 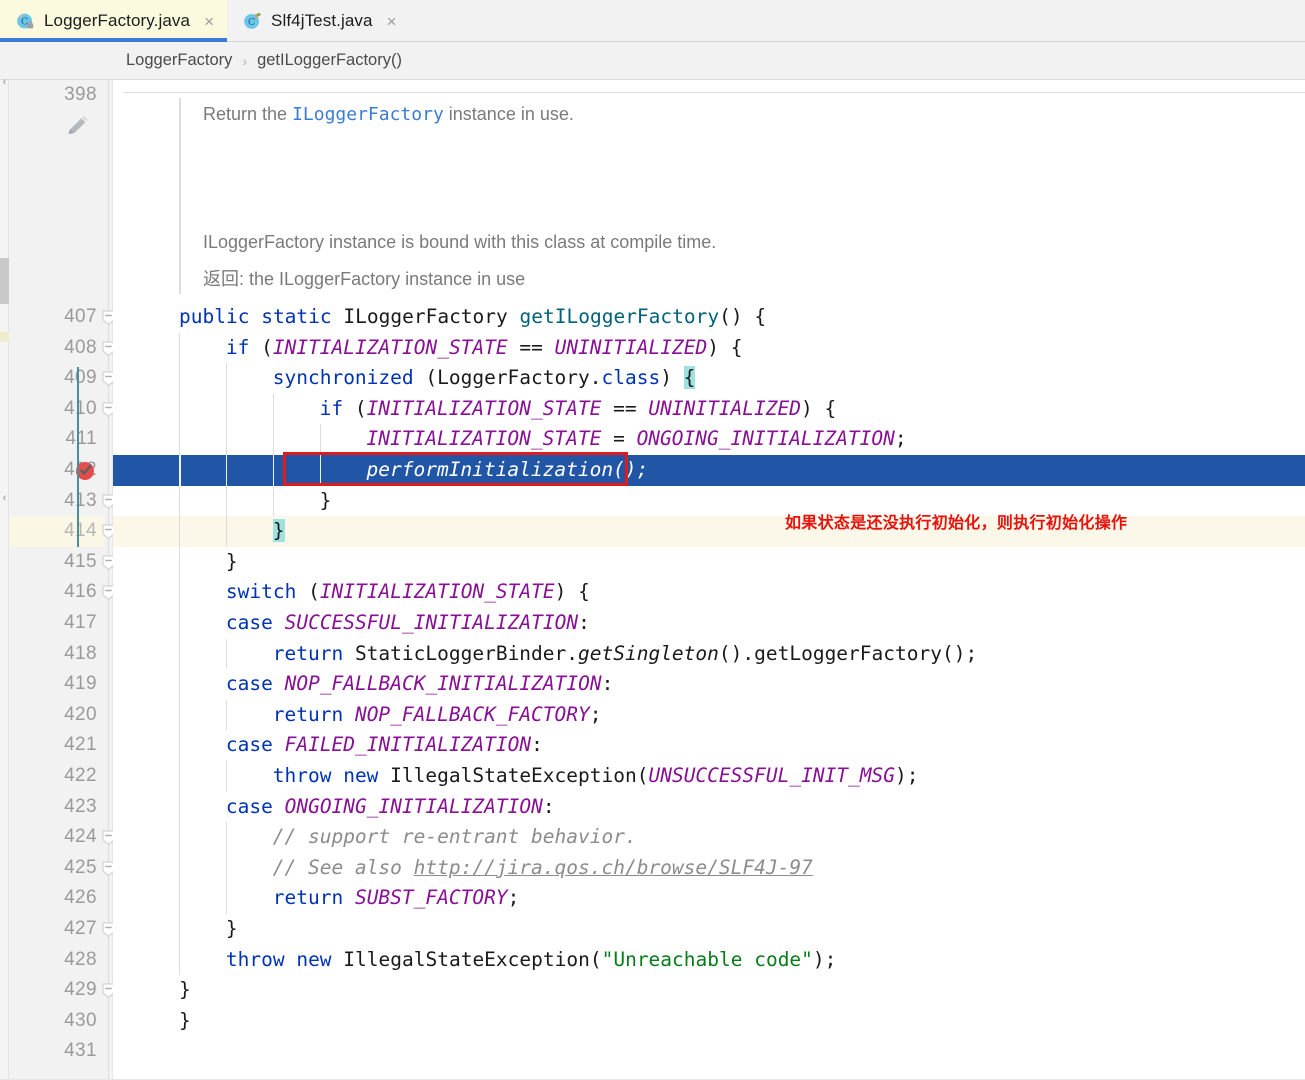 What do you see at coordinates (80, 745) in the screenshot?
I see `line-number: 421` at bounding box center [80, 745].